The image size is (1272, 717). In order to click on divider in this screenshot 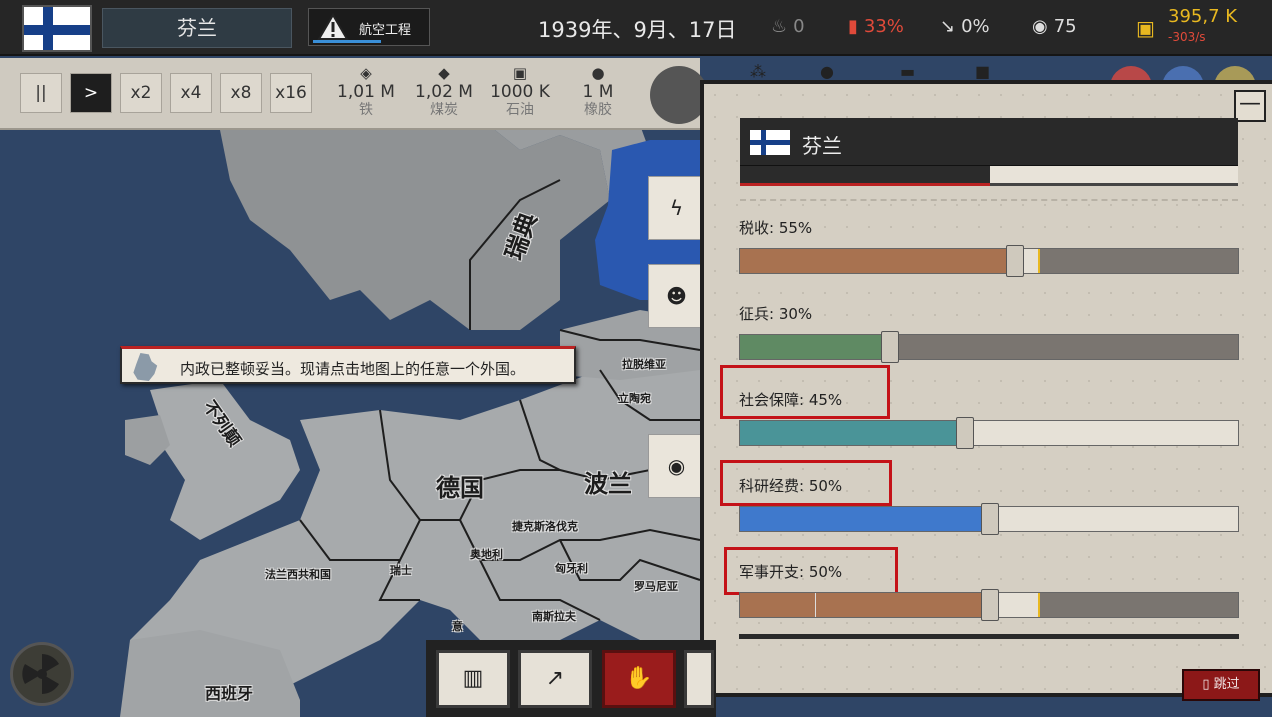, I will do `click(989, 200)`.